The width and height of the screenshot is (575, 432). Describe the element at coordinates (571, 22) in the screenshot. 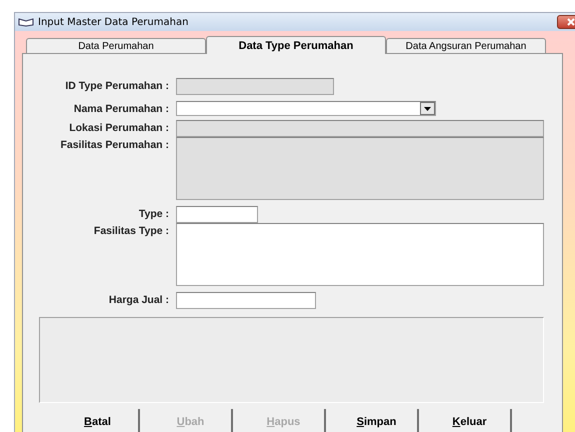

I see `close-icon` at that location.